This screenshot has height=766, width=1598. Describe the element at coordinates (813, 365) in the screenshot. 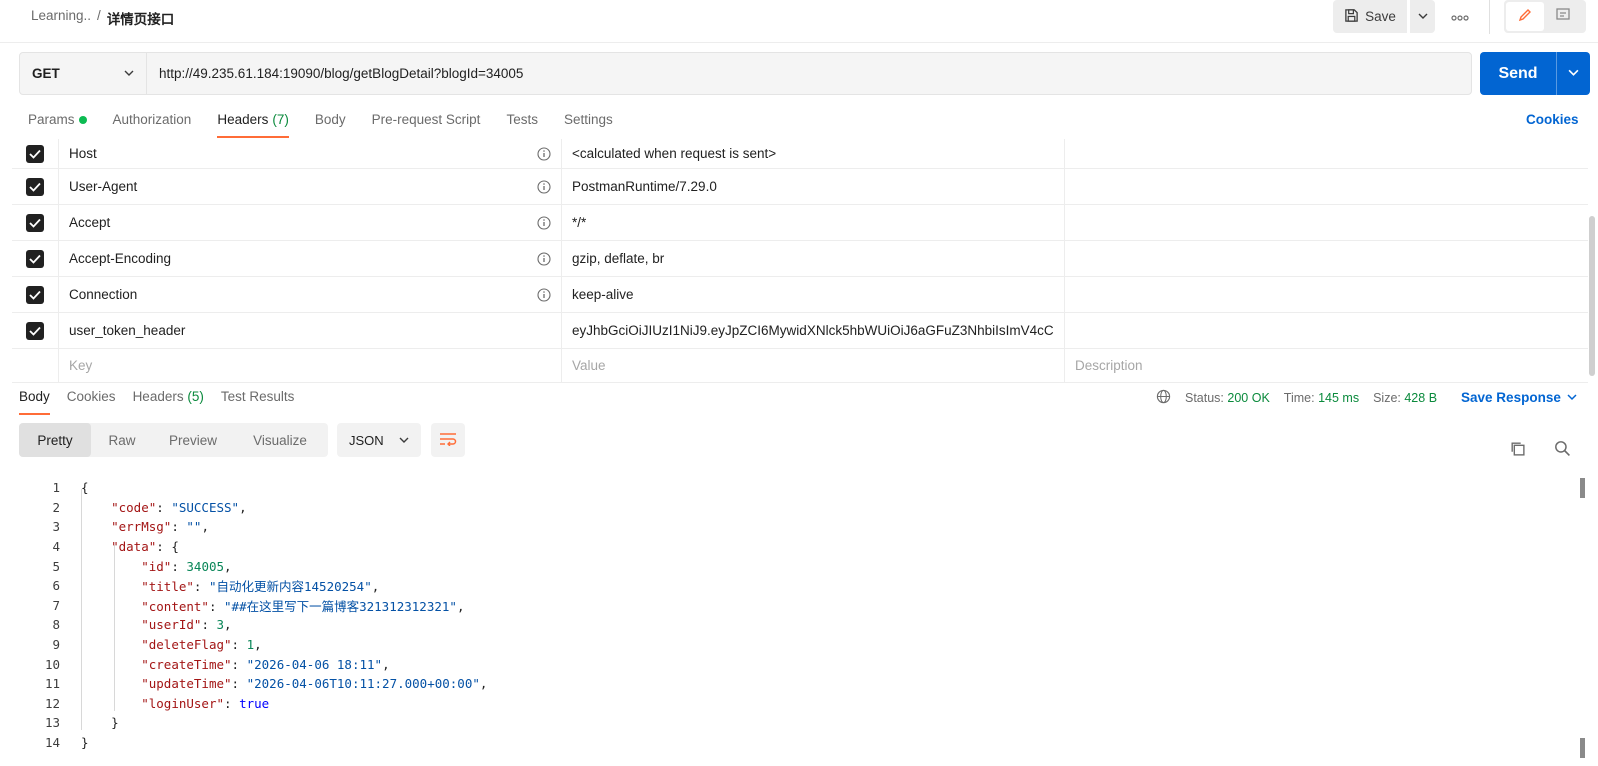

I see `new-value-input: Value` at that location.